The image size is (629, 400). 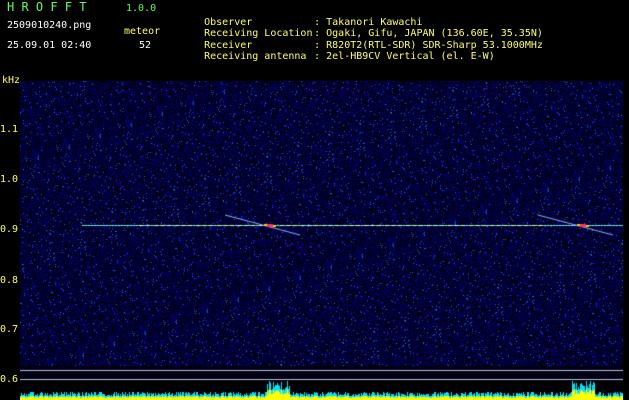 I want to click on info-value: 2el-HB9CV Vertical (el. E-W), so click(x=410, y=56).